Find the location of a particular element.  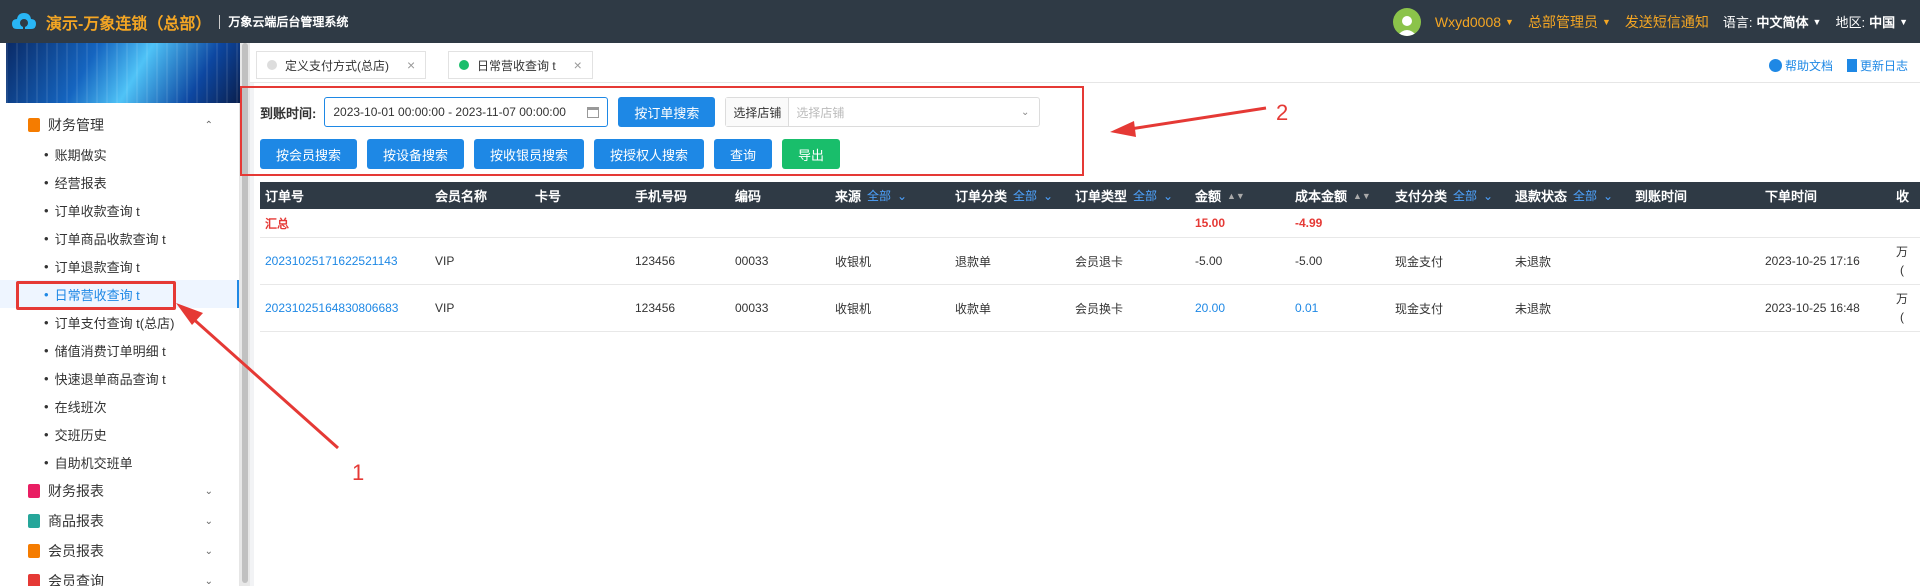

language-selector: 语言: 中文简体 ▼ is located at coordinates (1772, 21).